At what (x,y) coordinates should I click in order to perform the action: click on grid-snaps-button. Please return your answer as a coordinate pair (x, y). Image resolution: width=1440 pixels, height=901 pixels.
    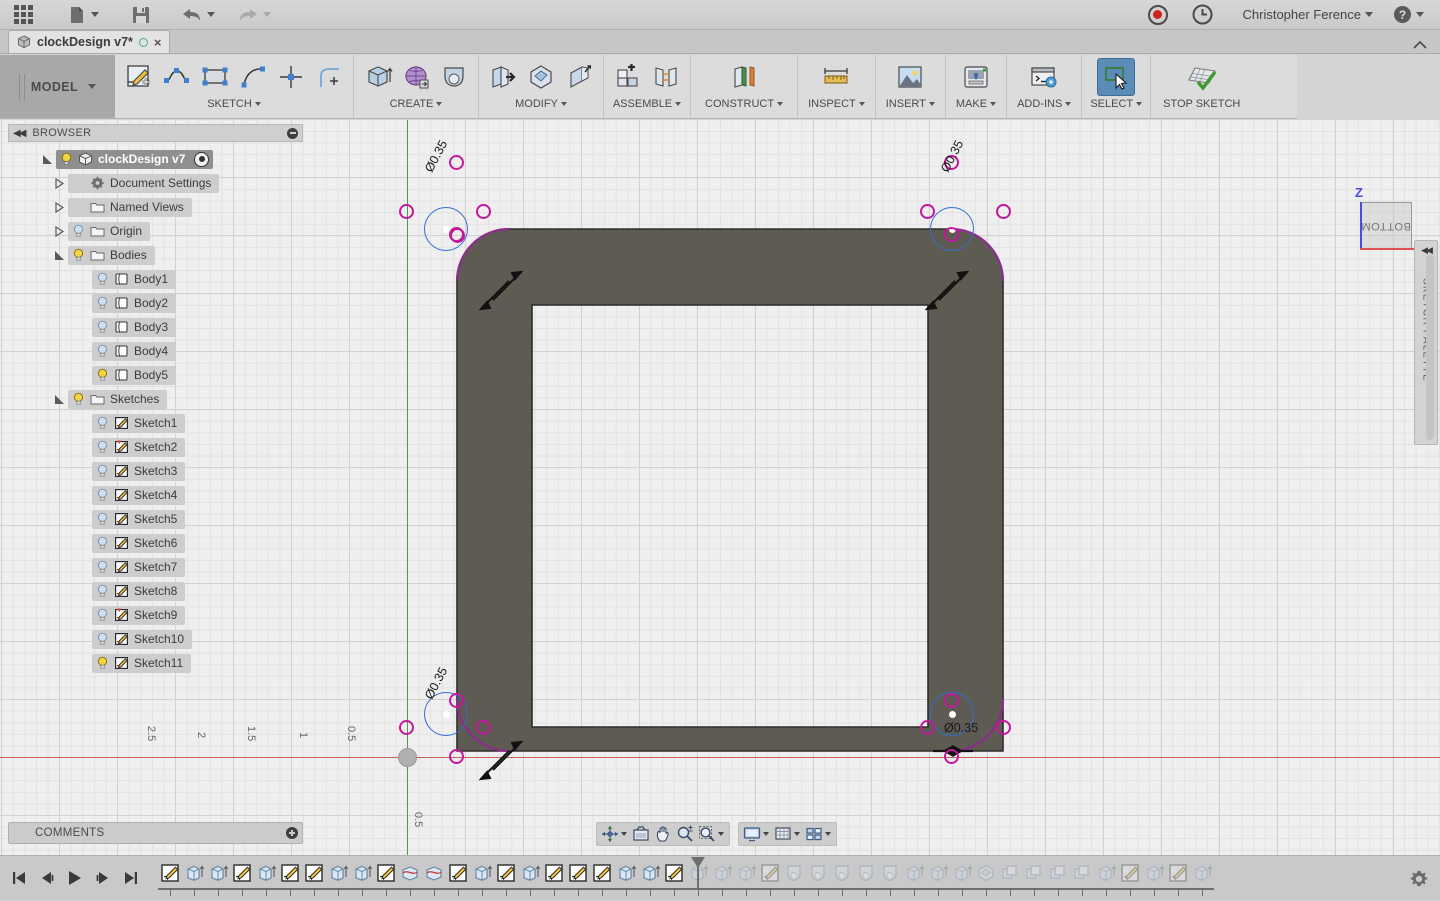
    Looking at the image, I should click on (783, 834).